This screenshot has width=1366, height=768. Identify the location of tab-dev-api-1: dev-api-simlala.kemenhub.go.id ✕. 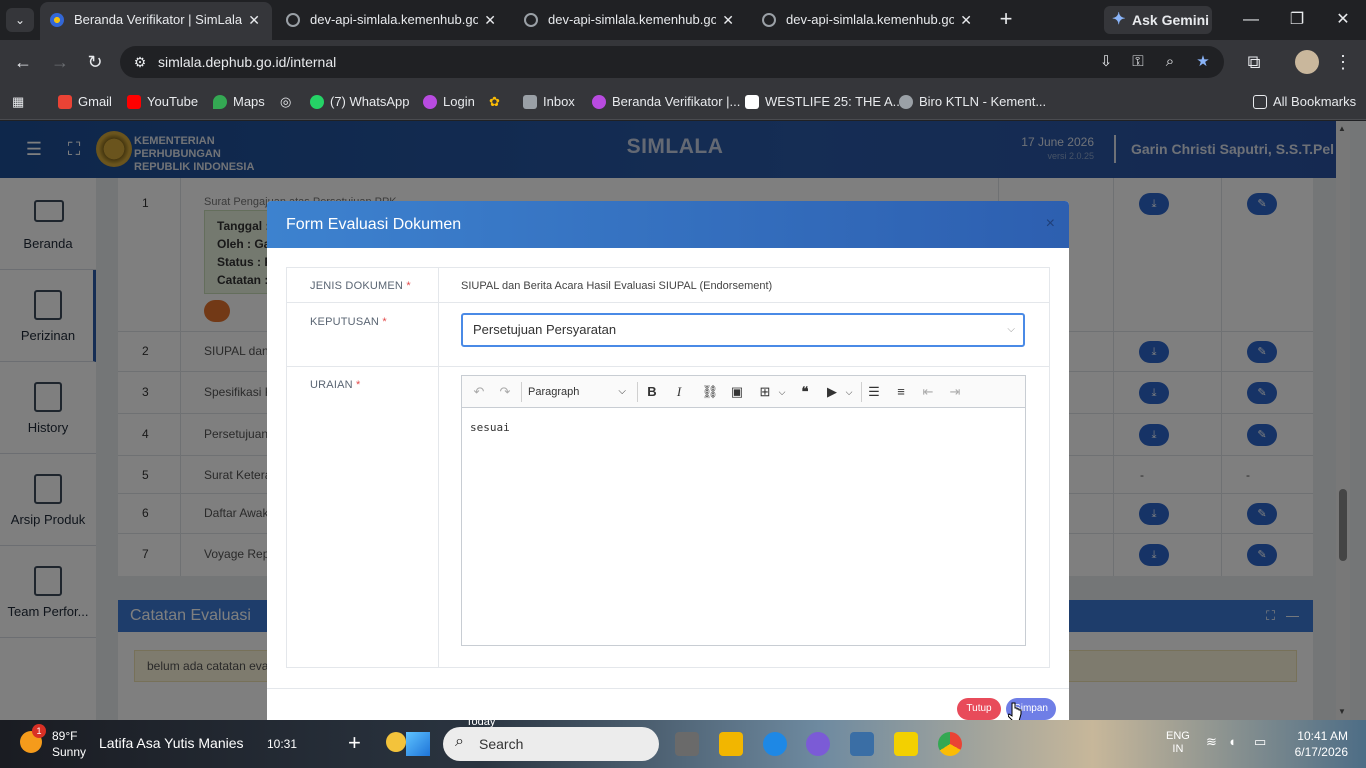
(392, 20).